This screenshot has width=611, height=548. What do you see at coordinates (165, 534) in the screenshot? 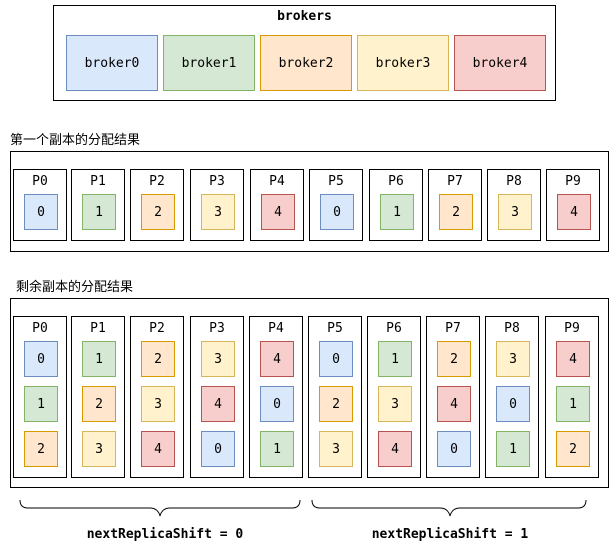
I see `shift-label-0: nextReplicaShift = 0` at bounding box center [165, 534].